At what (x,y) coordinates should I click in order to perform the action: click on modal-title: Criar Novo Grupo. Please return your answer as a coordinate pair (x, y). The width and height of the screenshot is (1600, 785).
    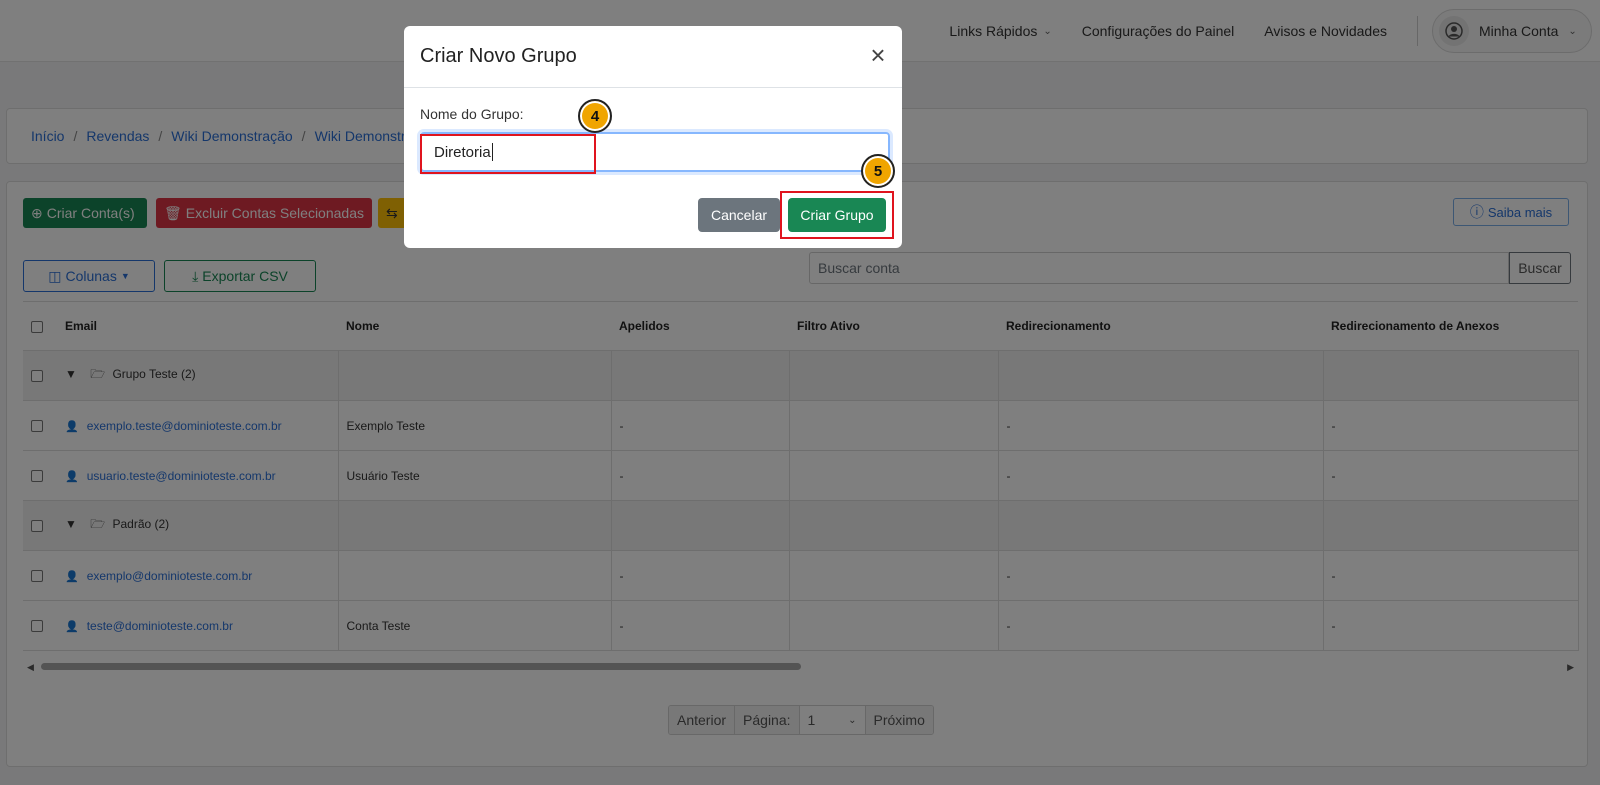
    Looking at the image, I should click on (498, 56).